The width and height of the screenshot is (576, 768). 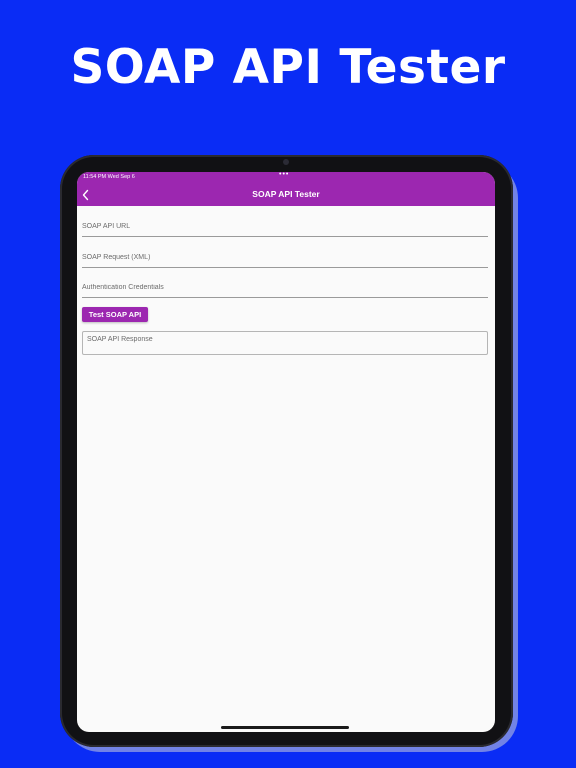 I want to click on credentials-field, so click(x=285, y=284).